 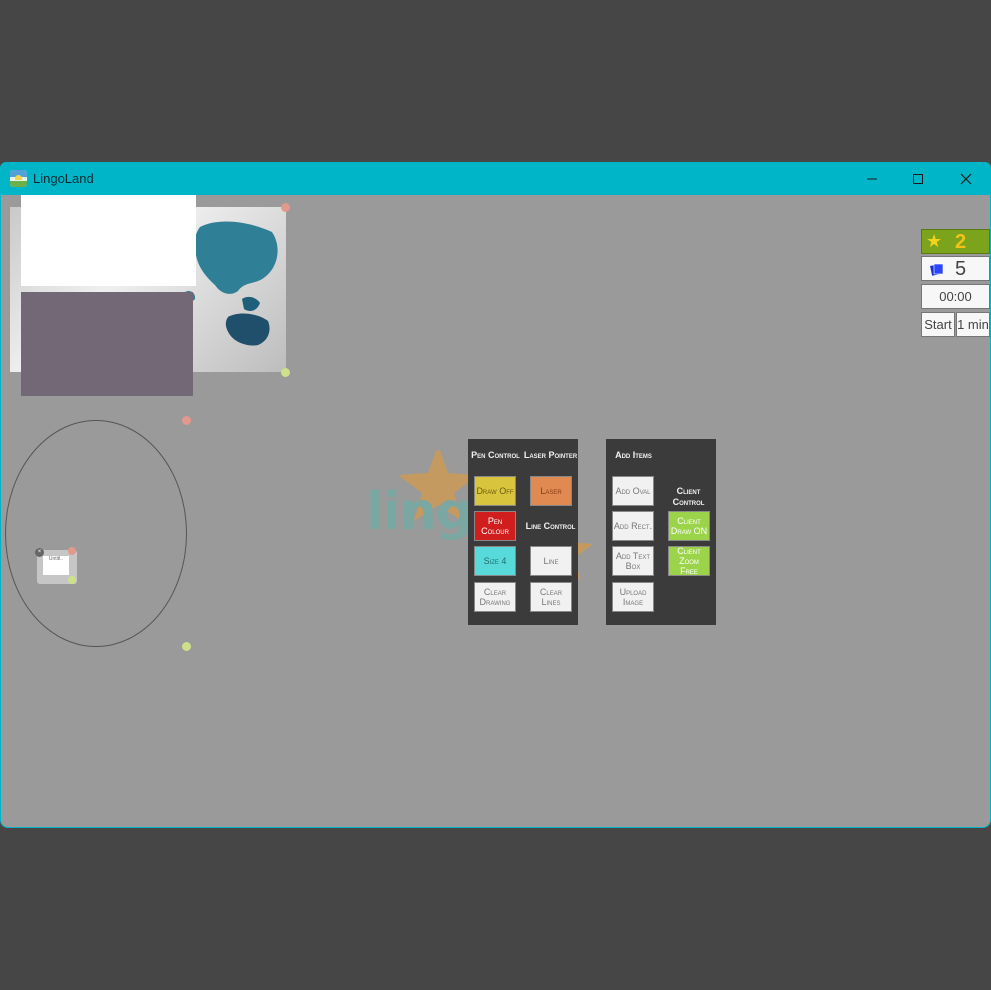 What do you see at coordinates (96, 533) in the screenshot?
I see `oval-item` at bounding box center [96, 533].